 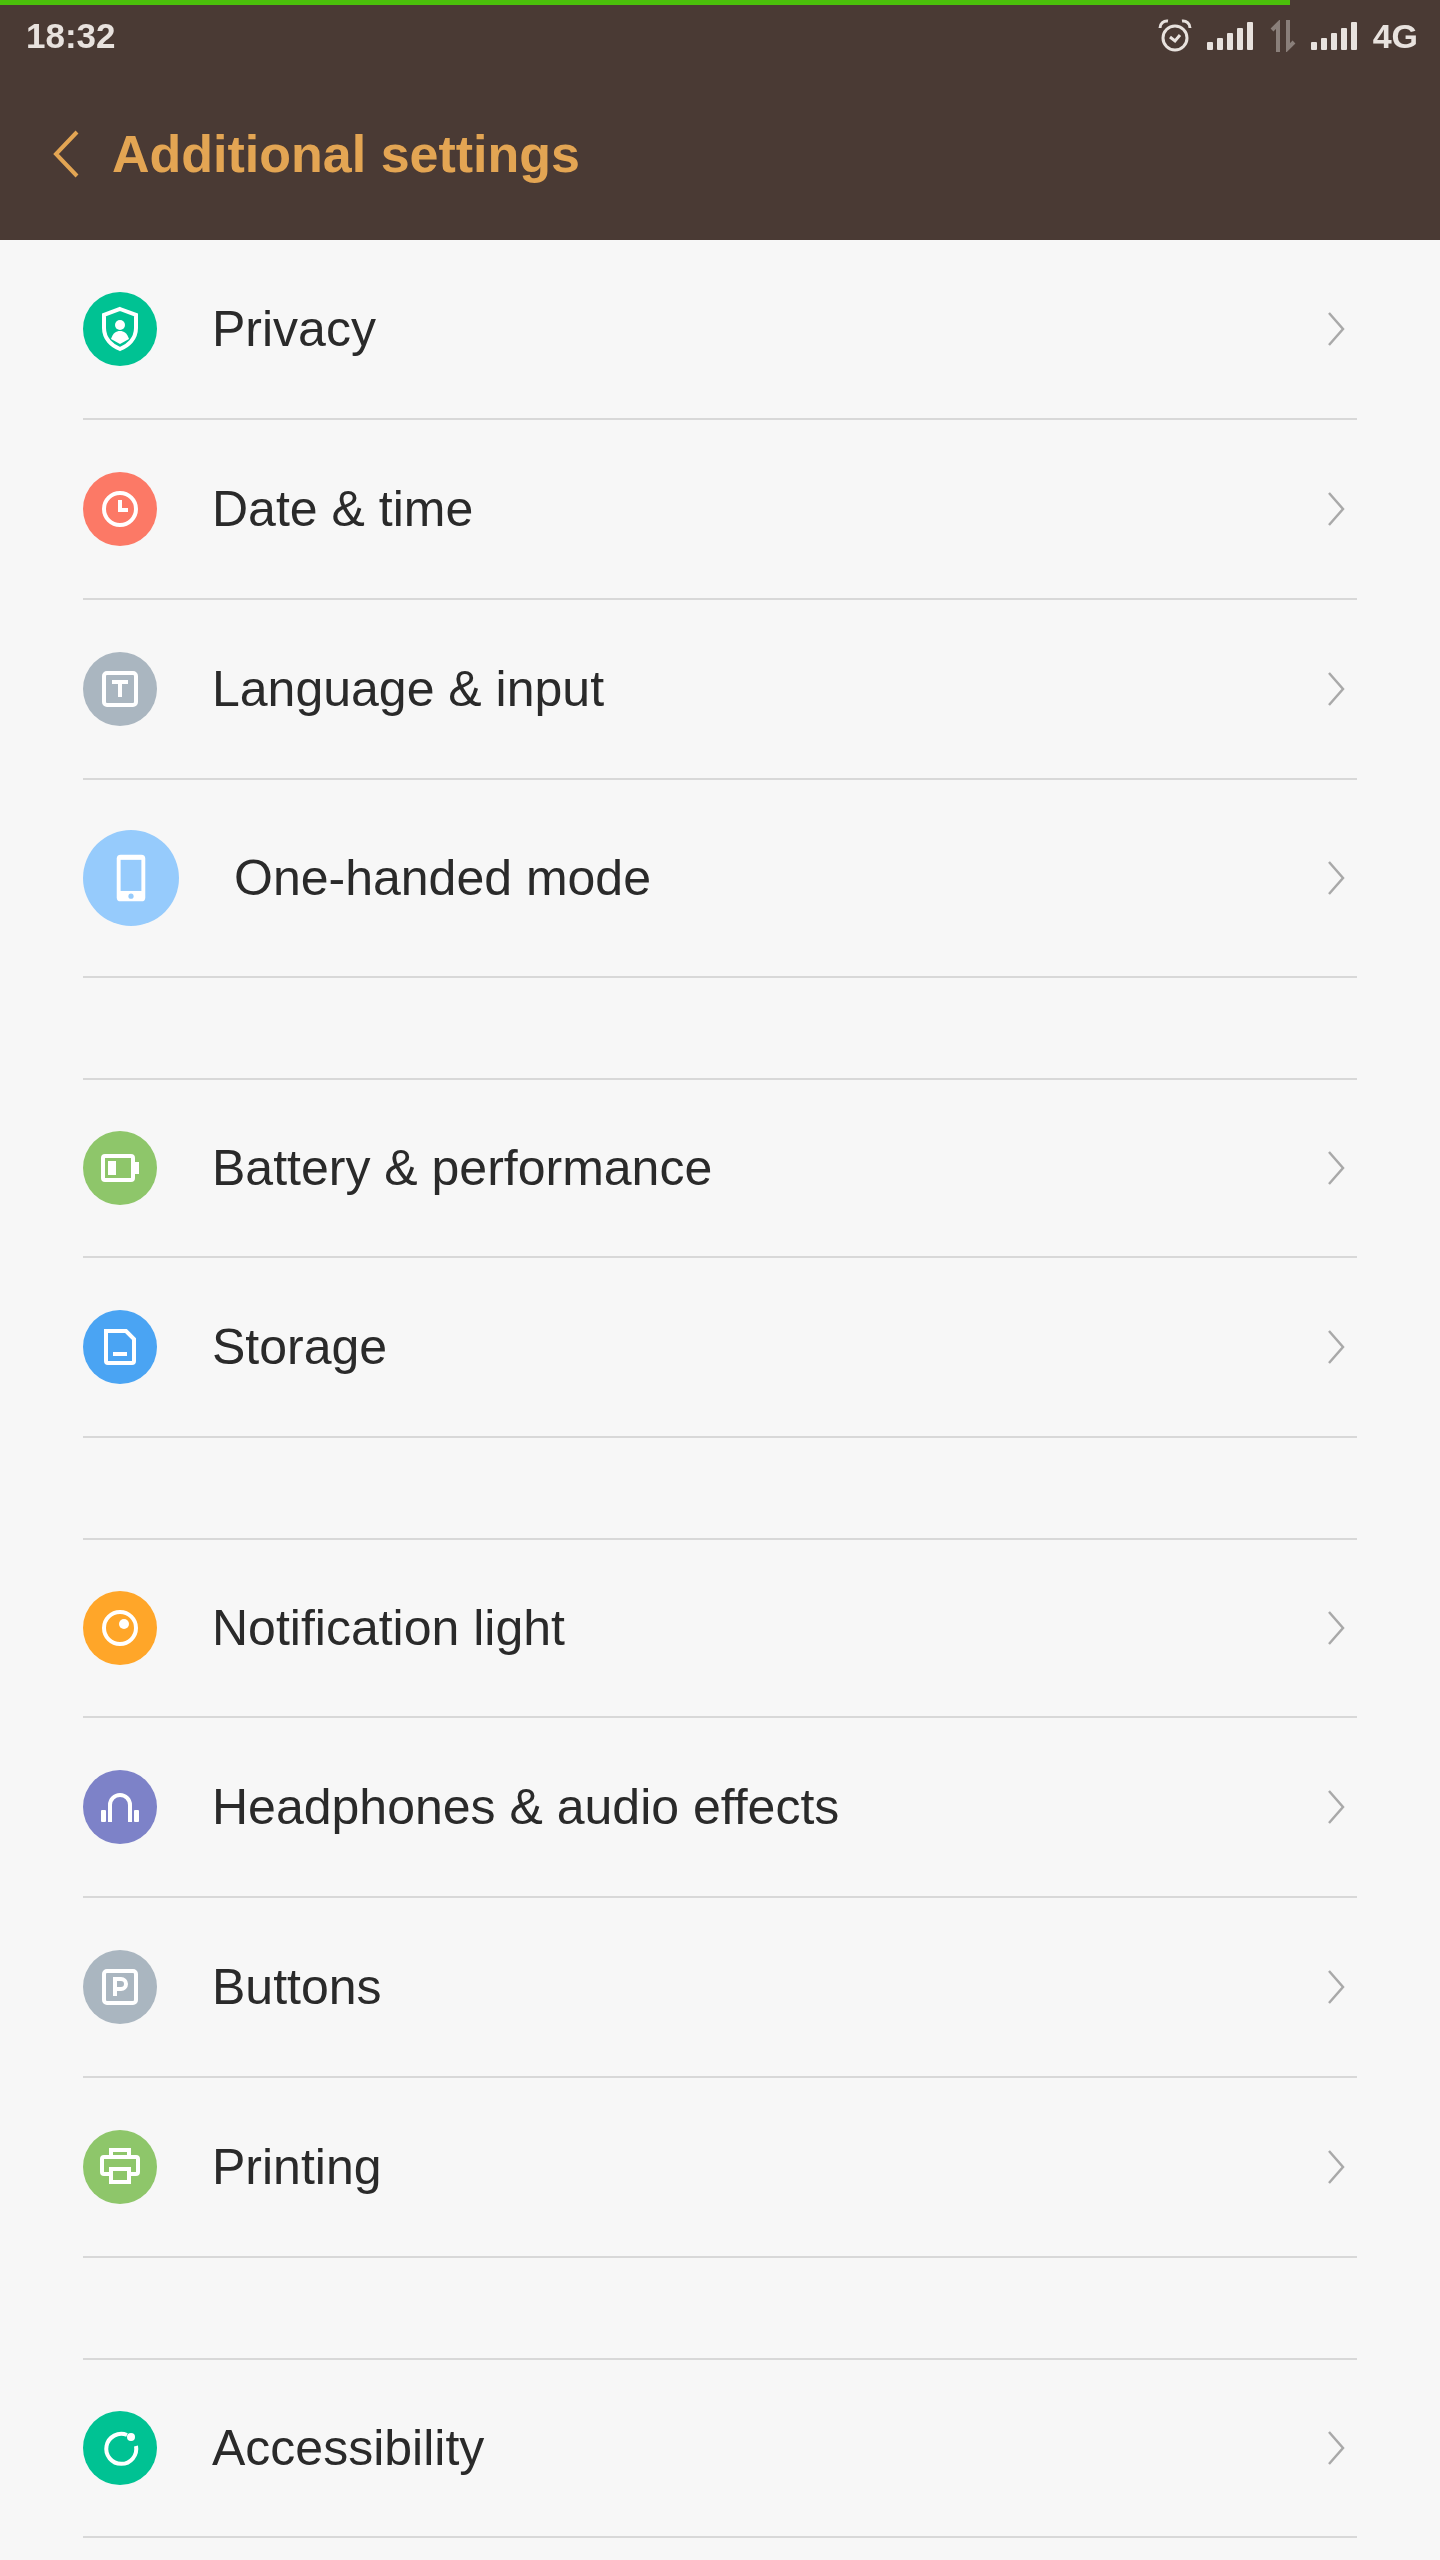 I want to click on network-type: 4G, so click(x=1395, y=36).